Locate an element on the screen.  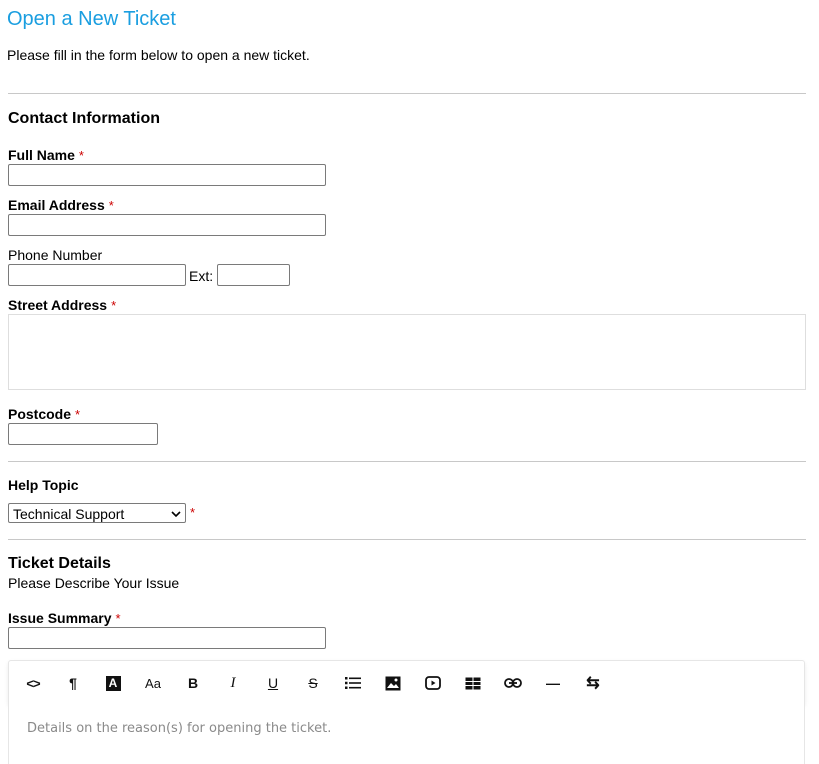
font-size-button: Aa is located at coordinates (153, 683).